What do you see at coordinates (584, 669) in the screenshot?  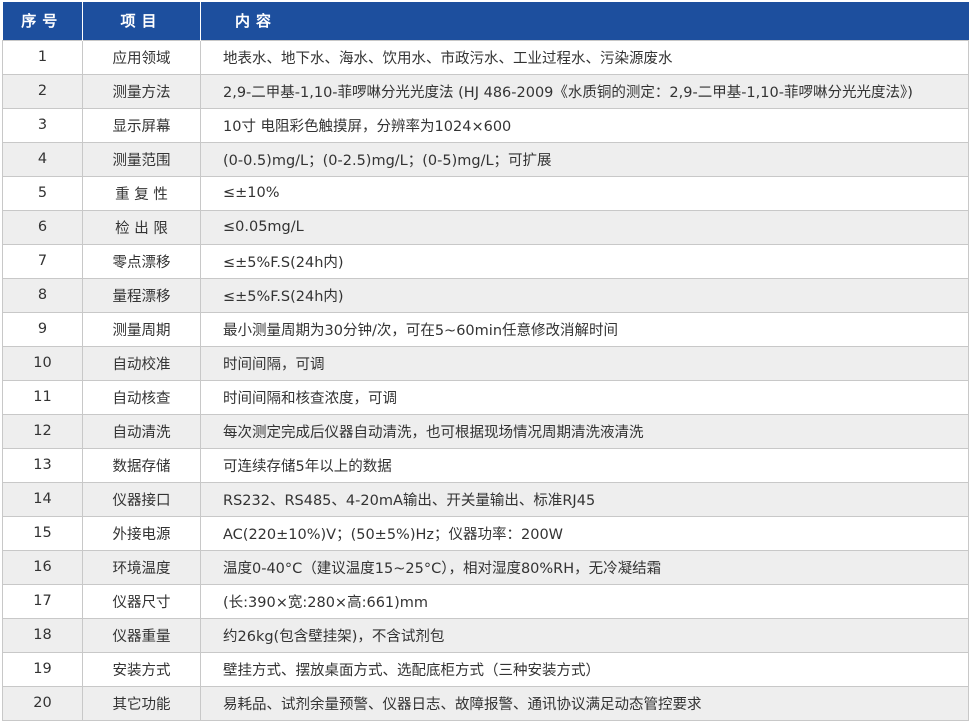 I see `row-content: 壁挂方式、摆放桌面方式、选配底柜方式（三种安装方式）` at bounding box center [584, 669].